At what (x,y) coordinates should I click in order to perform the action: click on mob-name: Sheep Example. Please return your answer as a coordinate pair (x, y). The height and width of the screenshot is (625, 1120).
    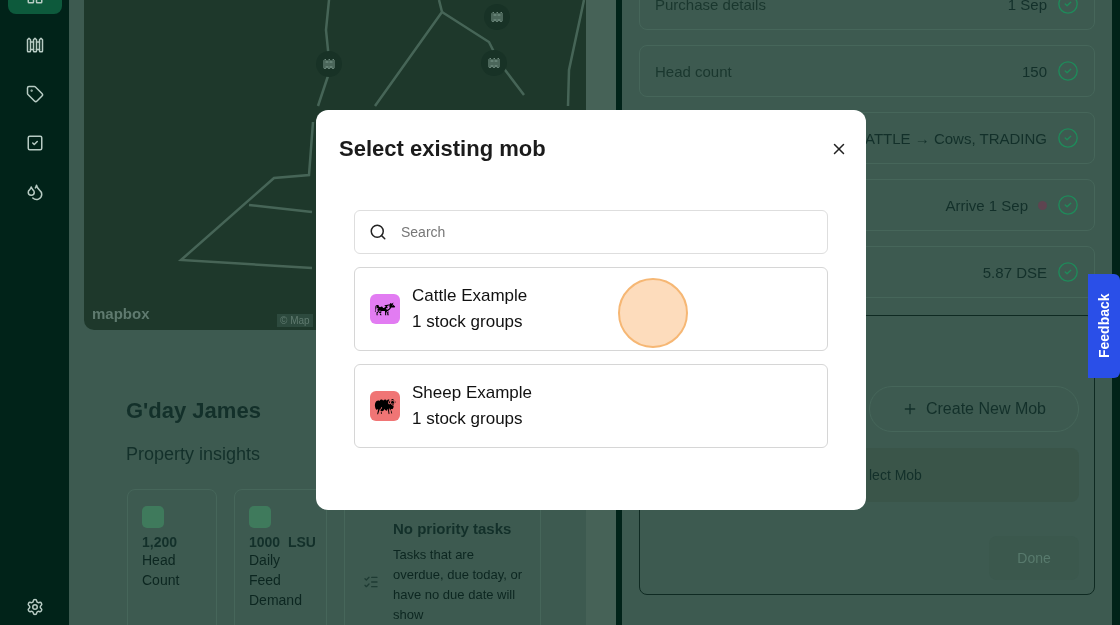
    Looking at the image, I should click on (472, 393).